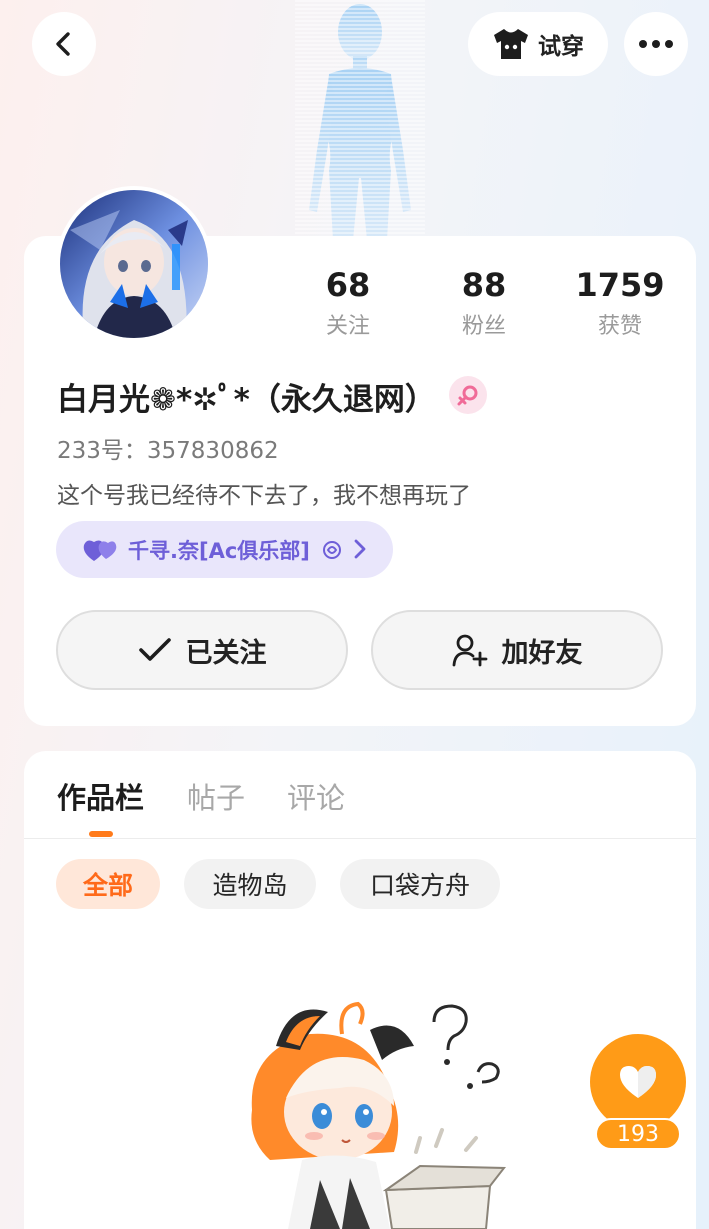 The width and height of the screenshot is (709, 1229). Describe the element at coordinates (511, 44) in the screenshot. I see `tshirt-icon` at that location.